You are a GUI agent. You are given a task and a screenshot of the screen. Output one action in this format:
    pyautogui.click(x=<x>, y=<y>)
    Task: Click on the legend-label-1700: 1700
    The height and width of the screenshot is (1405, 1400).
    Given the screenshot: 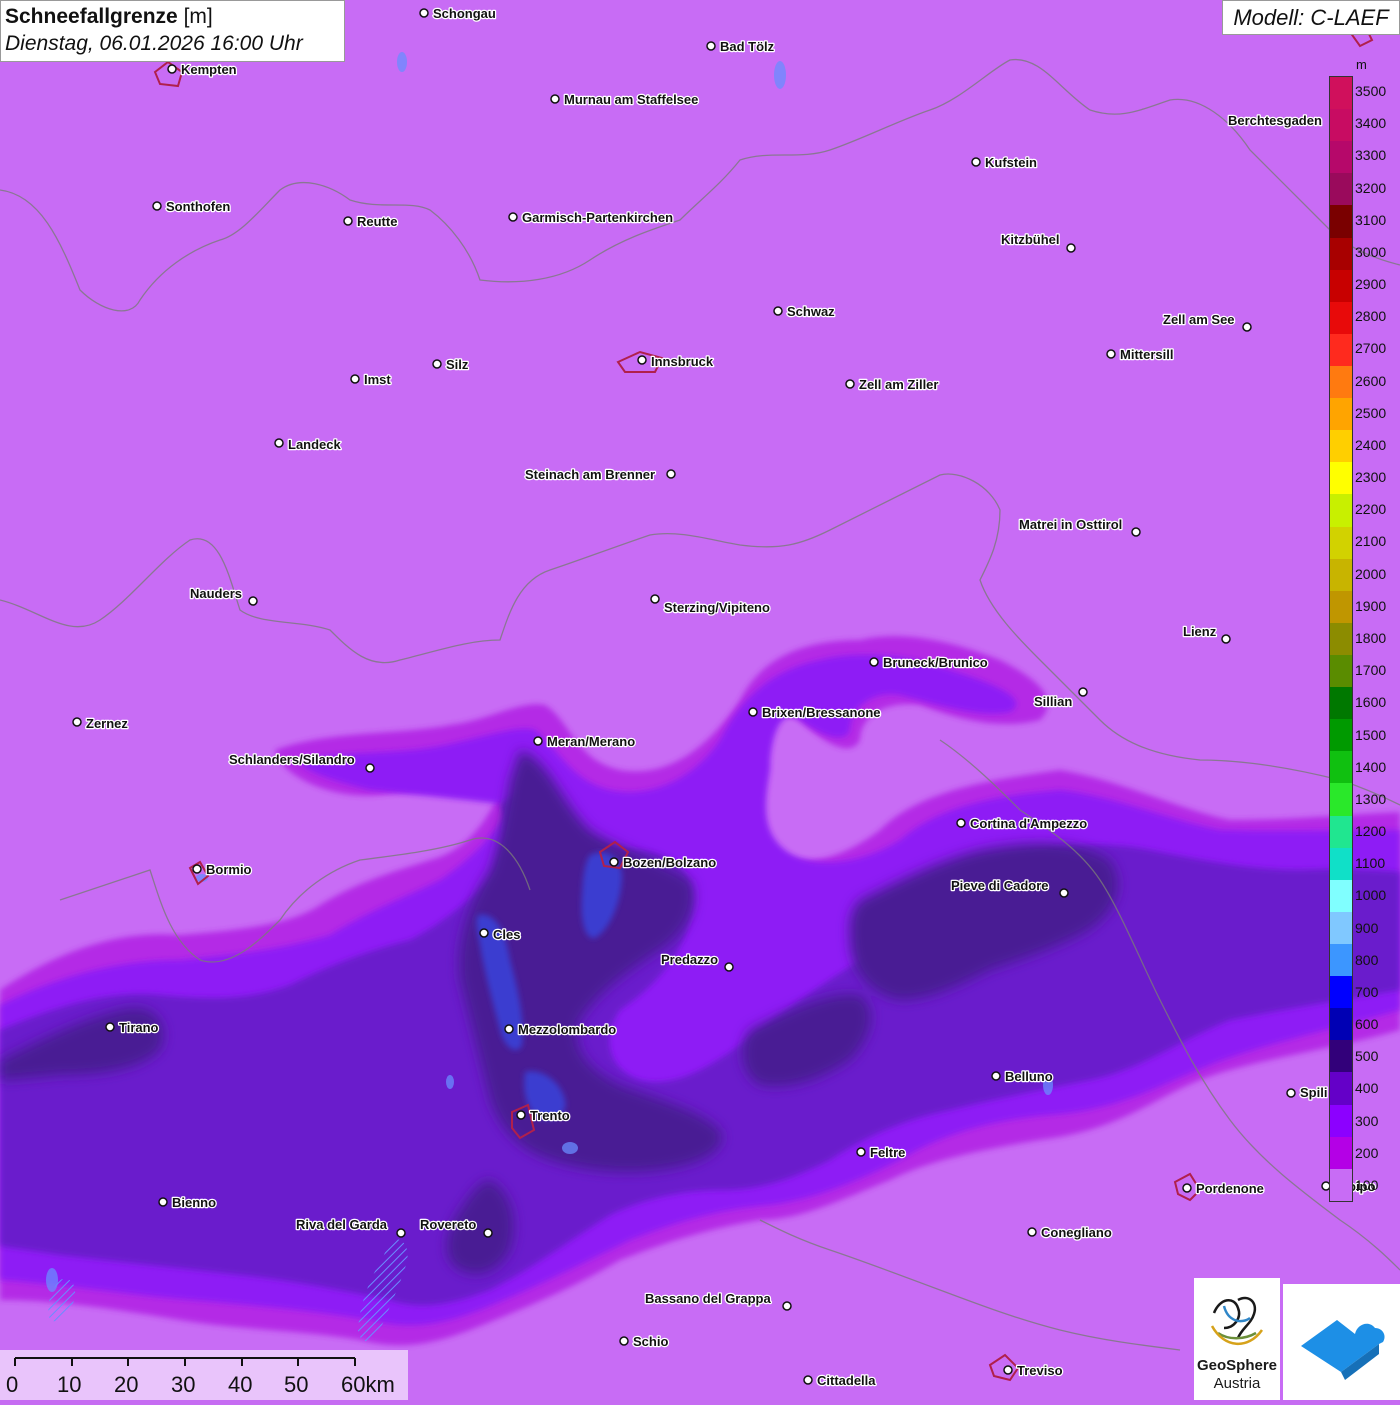 What is the action you would take?
    pyautogui.click(x=1371, y=670)
    